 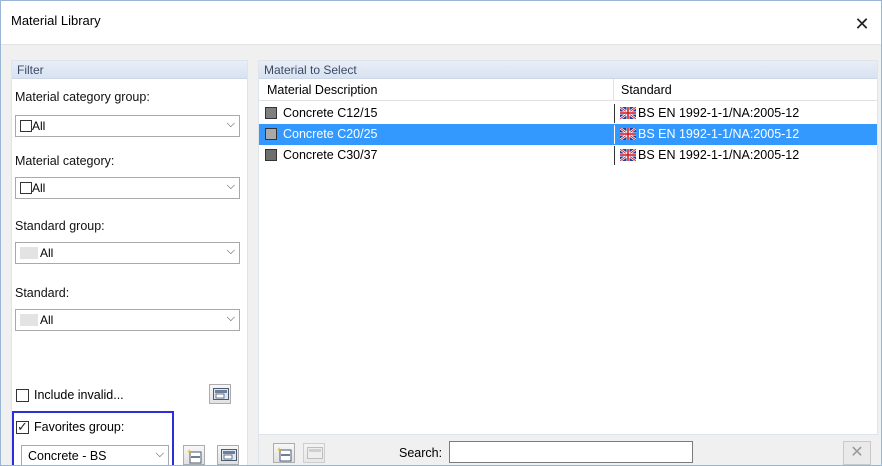 What do you see at coordinates (441, 23) in the screenshot?
I see `title-bar: Material Library ✕` at bounding box center [441, 23].